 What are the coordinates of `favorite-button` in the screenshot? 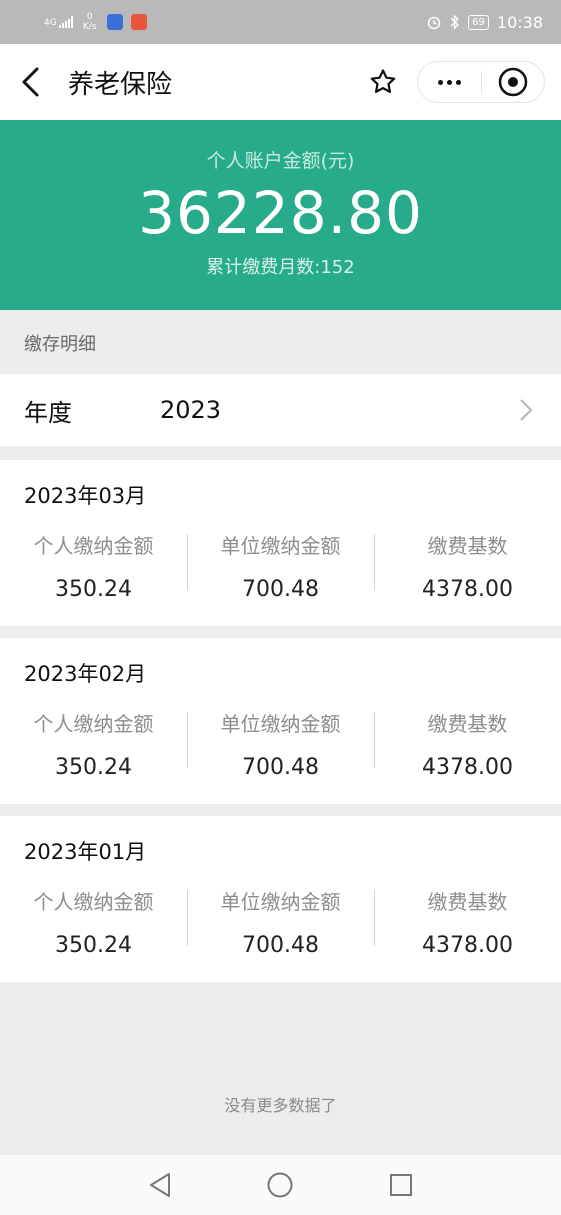 It's located at (383, 82).